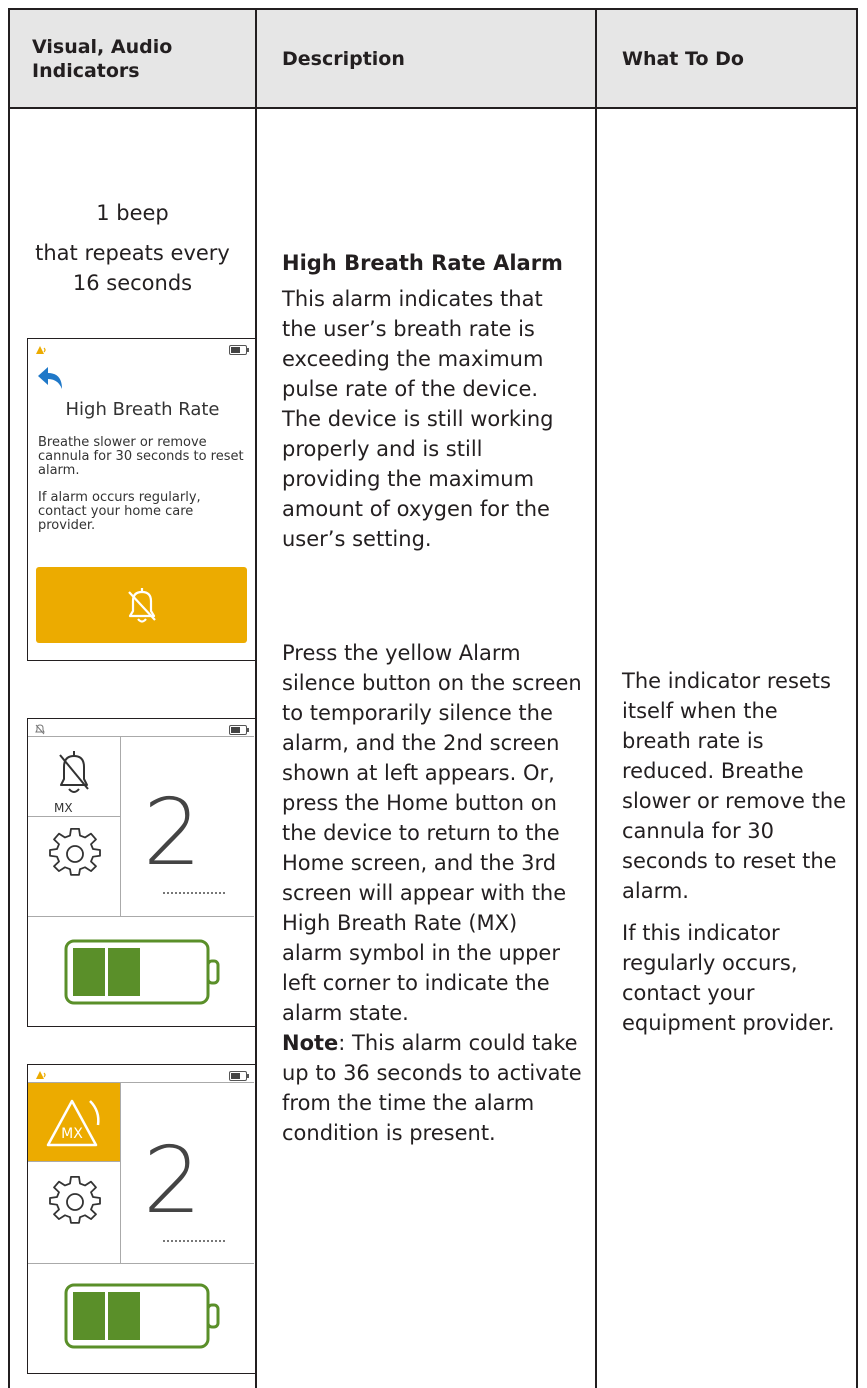  What do you see at coordinates (72, 1134) in the screenshot?
I see `svg-text: MX` at bounding box center [72, 1134].